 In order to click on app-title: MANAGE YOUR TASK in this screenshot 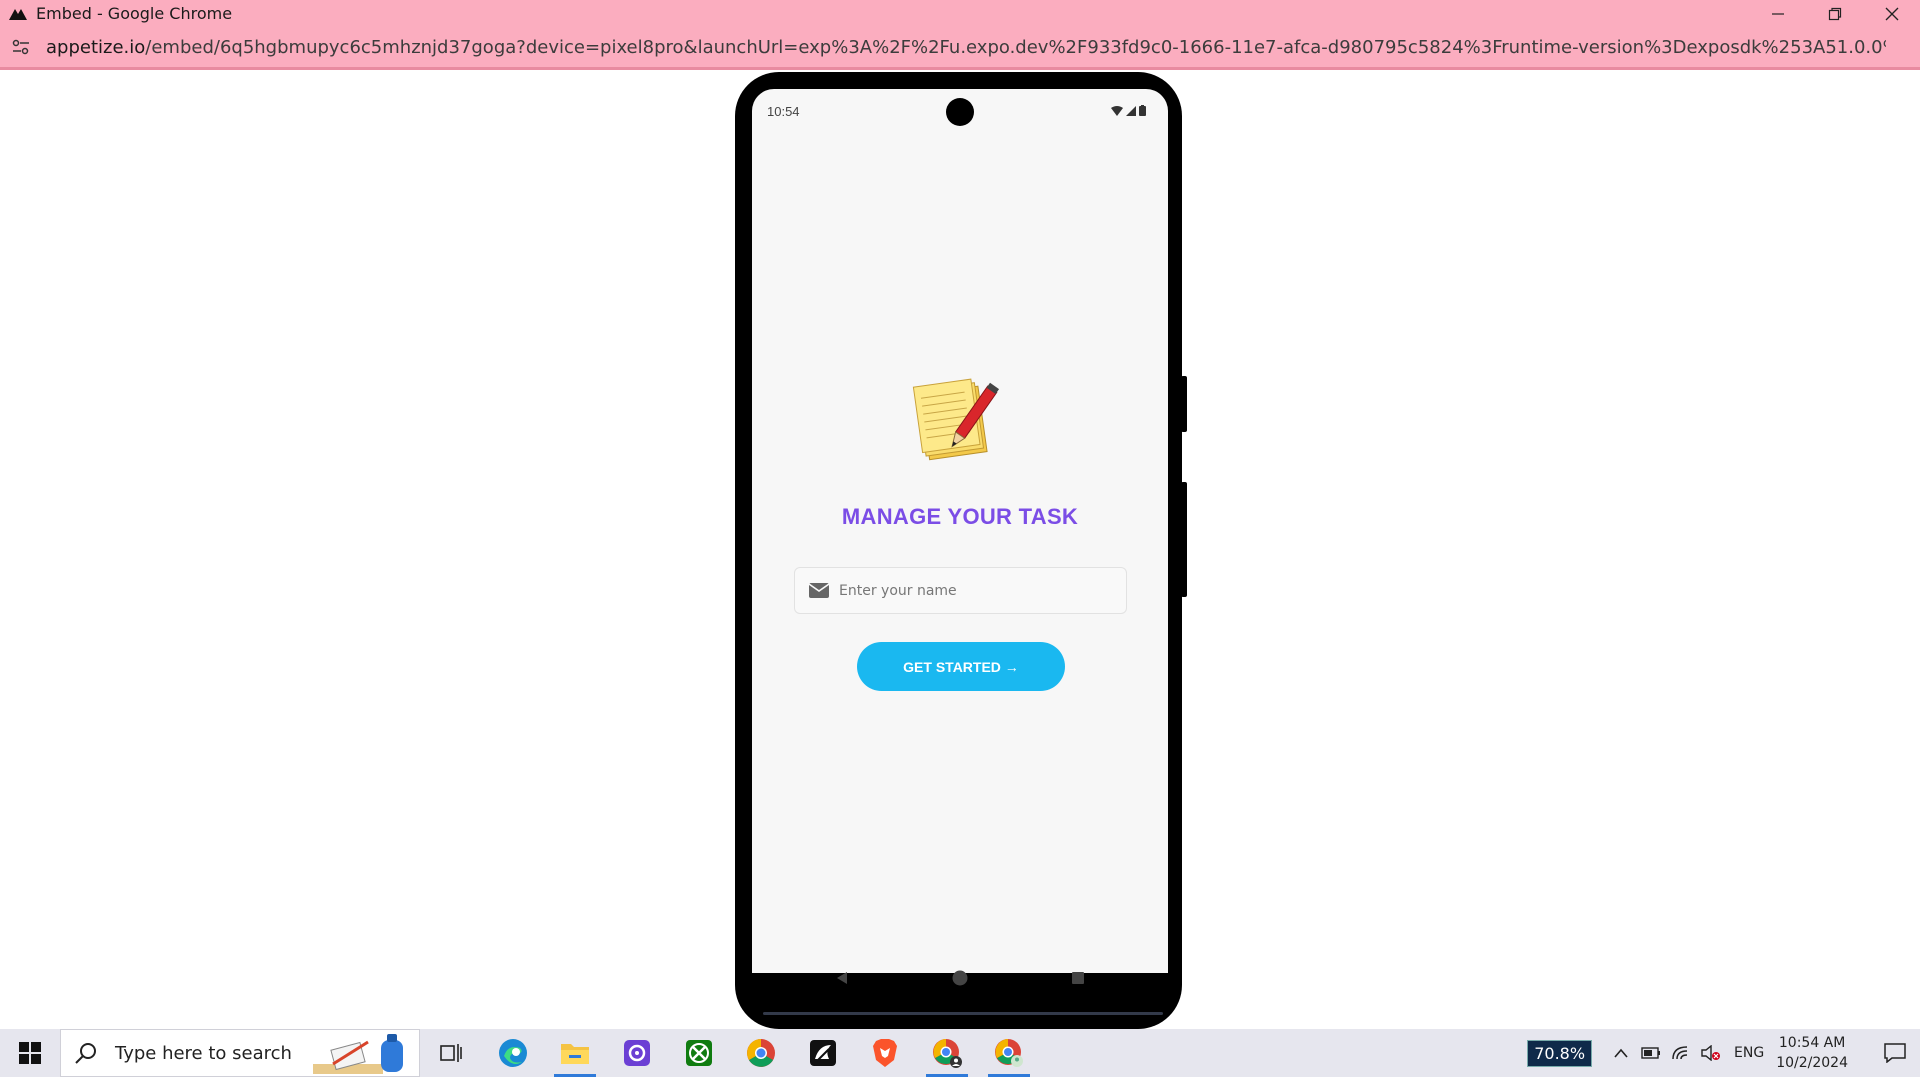, I will do `click(960, 516)`.